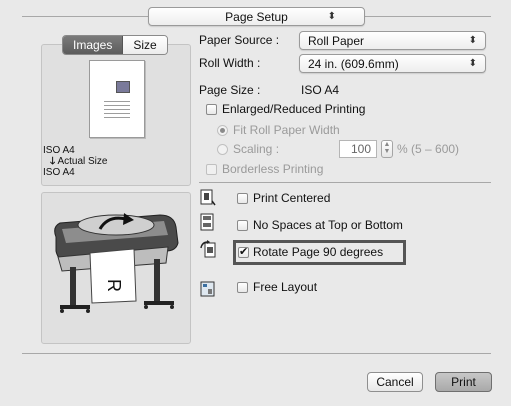 This screenshot has height=406, width=511. I want to click on roll-width-select: 24 in. (609.6mm) ⬍, so click(392, 63).